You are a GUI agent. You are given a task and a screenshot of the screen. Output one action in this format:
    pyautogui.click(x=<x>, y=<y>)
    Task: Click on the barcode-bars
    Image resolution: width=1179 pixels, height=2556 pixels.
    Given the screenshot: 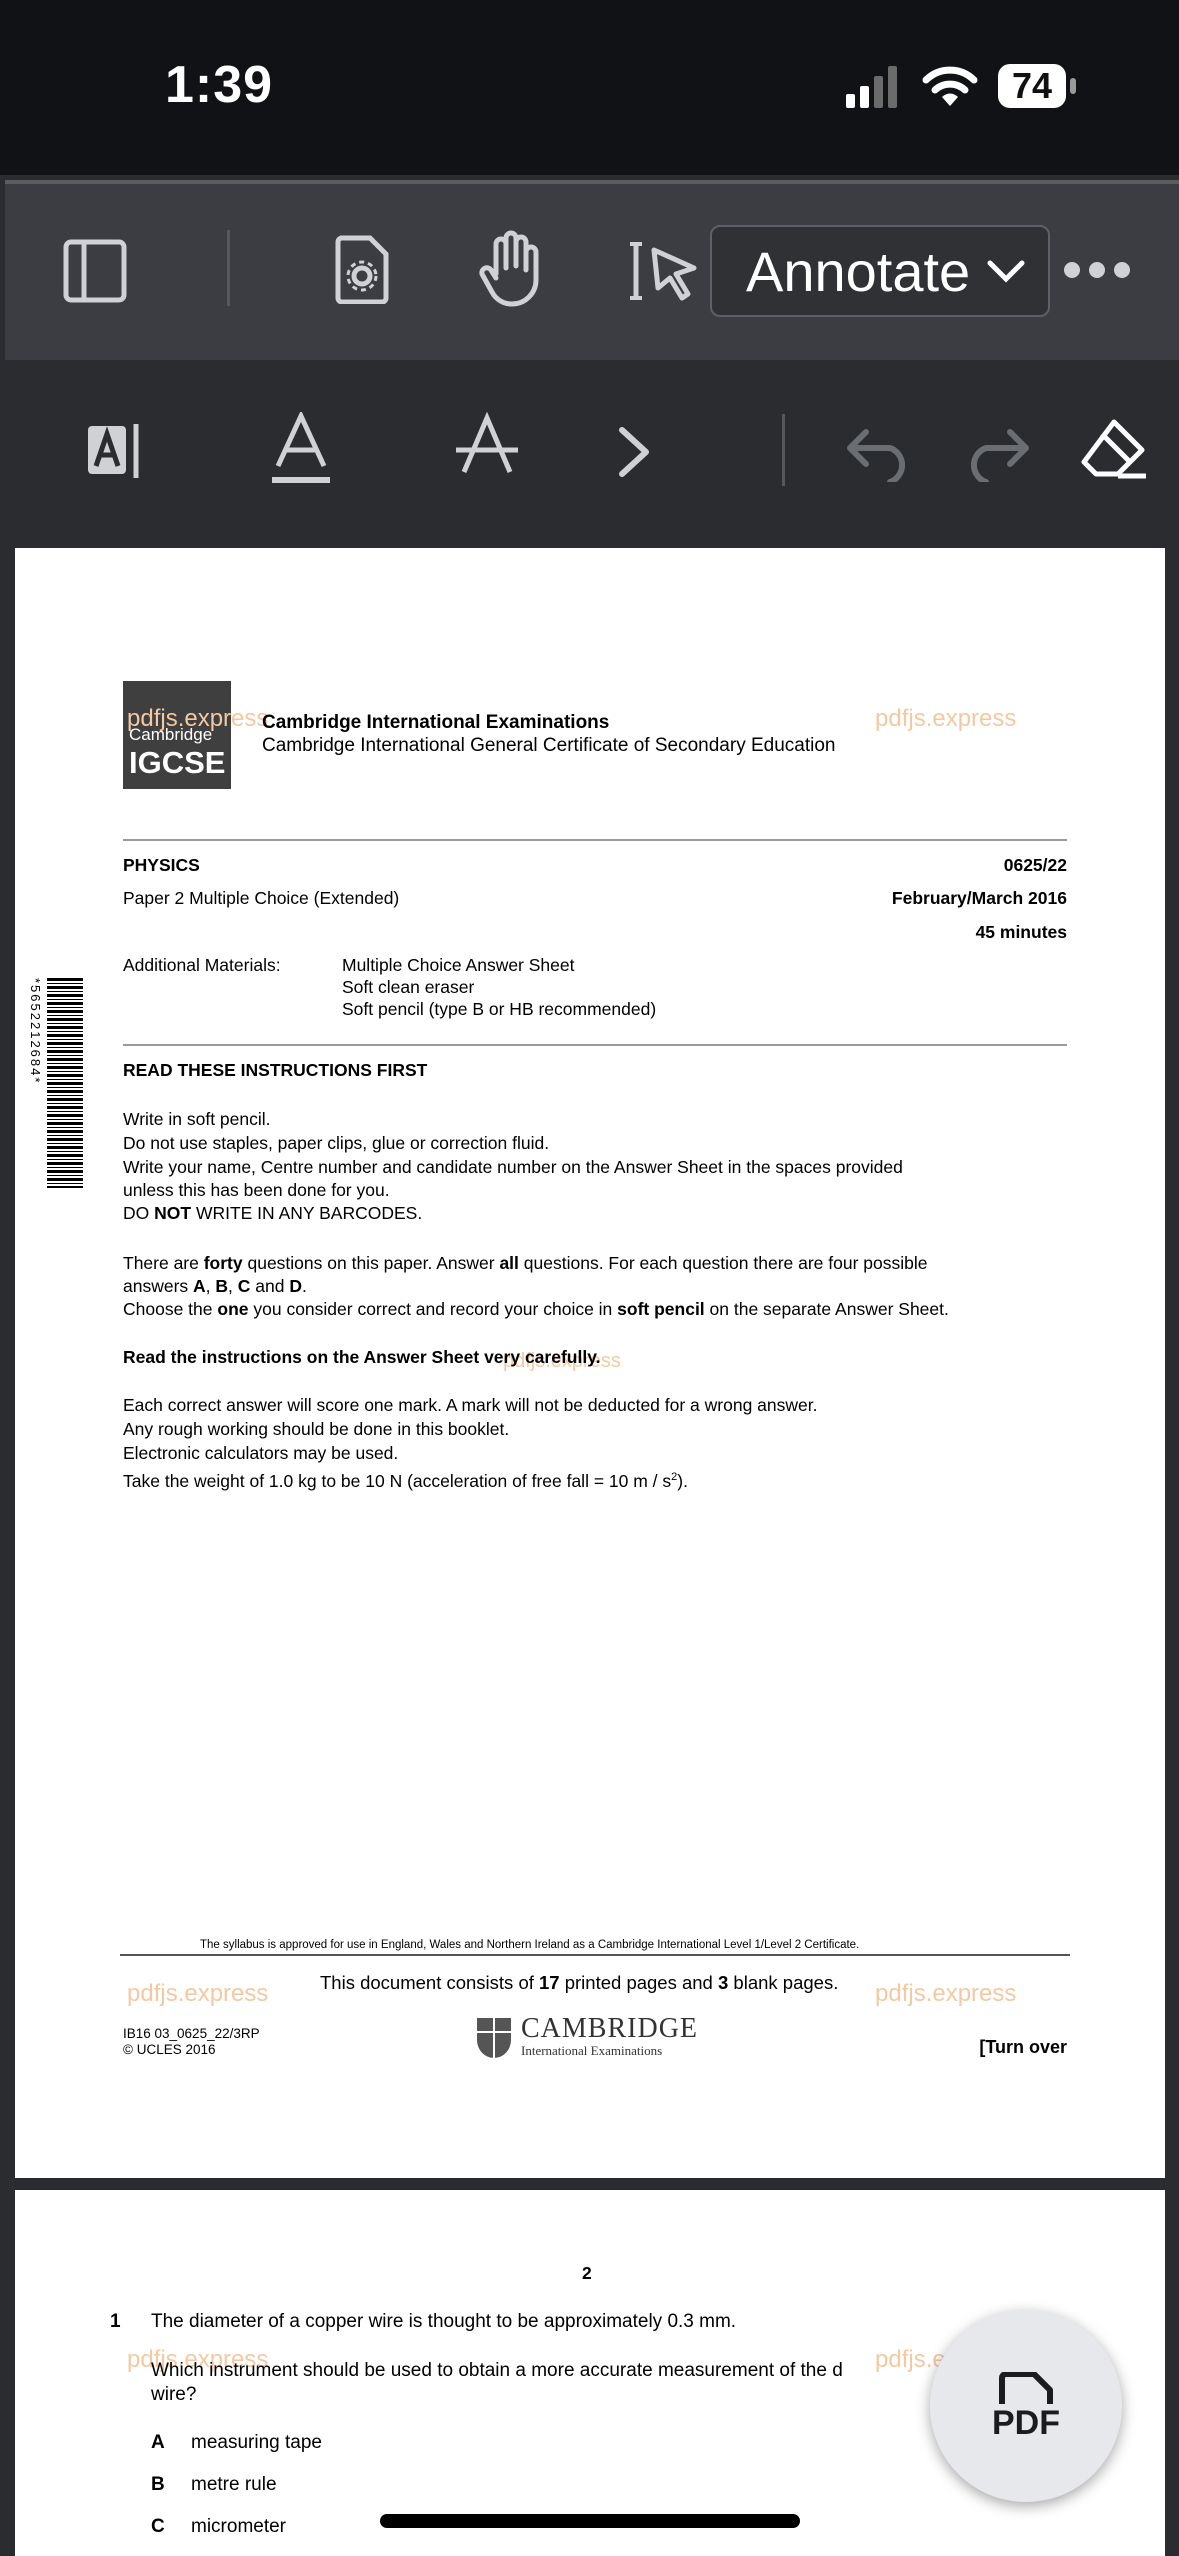 What is the action you would take?
    pyautogui.click(x=65, y=1083)
    